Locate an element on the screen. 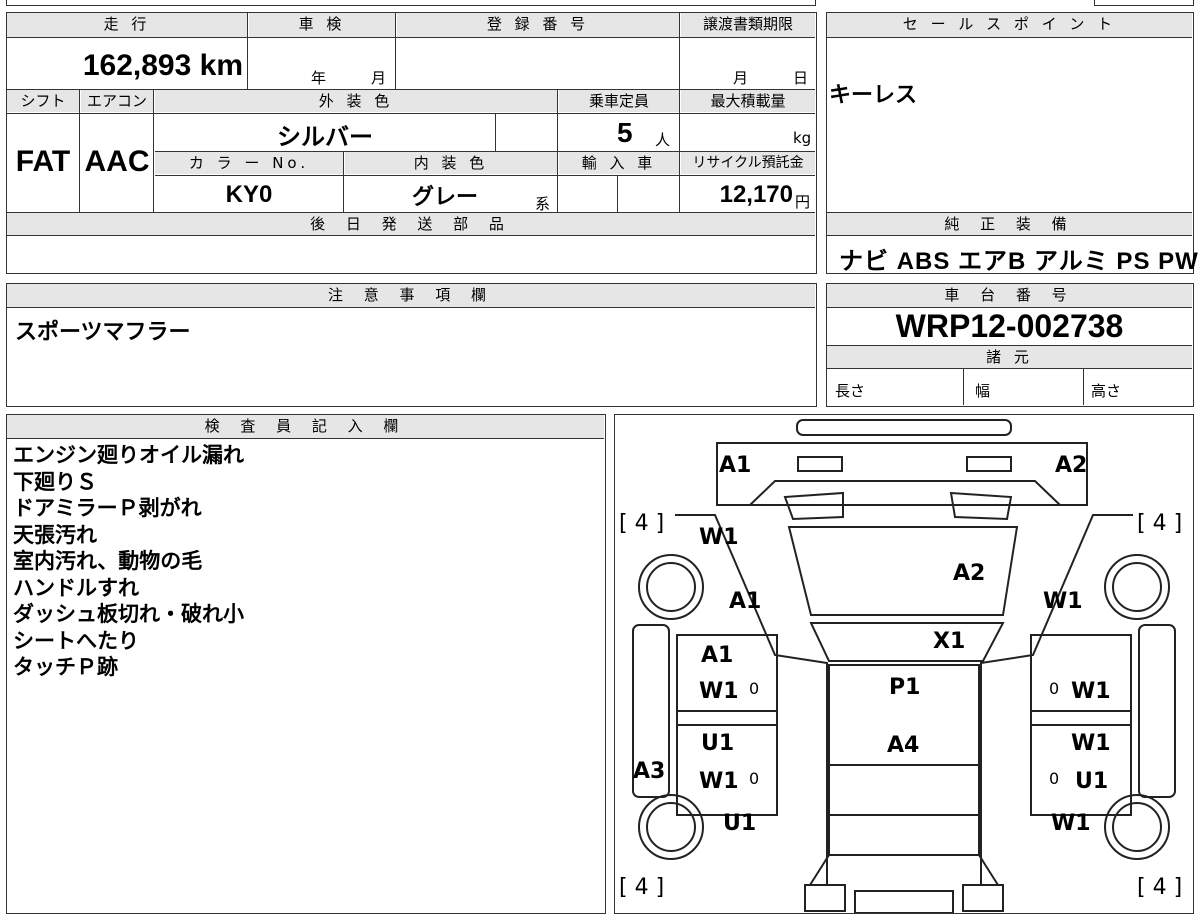 The height and width of the screenshot is (914, 1200). exterior-color-header: 外 装 色 is located at coordinates (356, 101).